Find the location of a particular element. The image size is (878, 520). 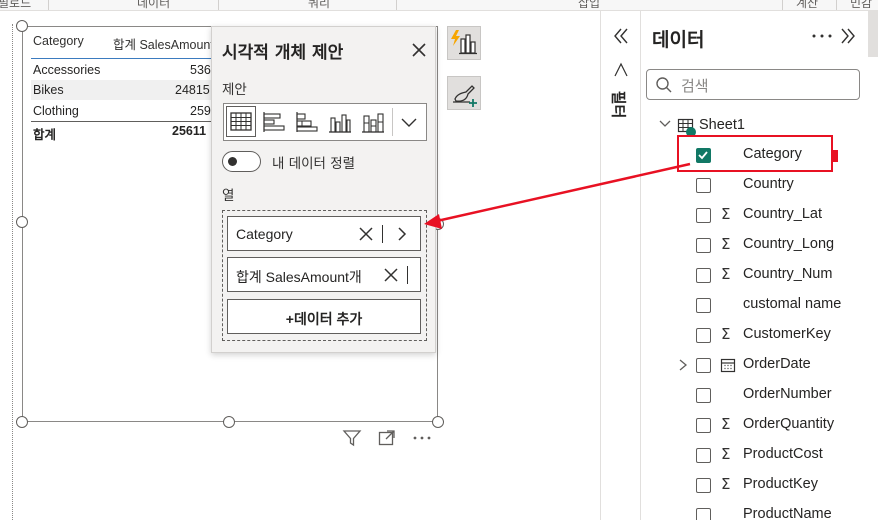

sort-toggle-label: 내 데이터 정렬 is located at coordinates (314, 164).